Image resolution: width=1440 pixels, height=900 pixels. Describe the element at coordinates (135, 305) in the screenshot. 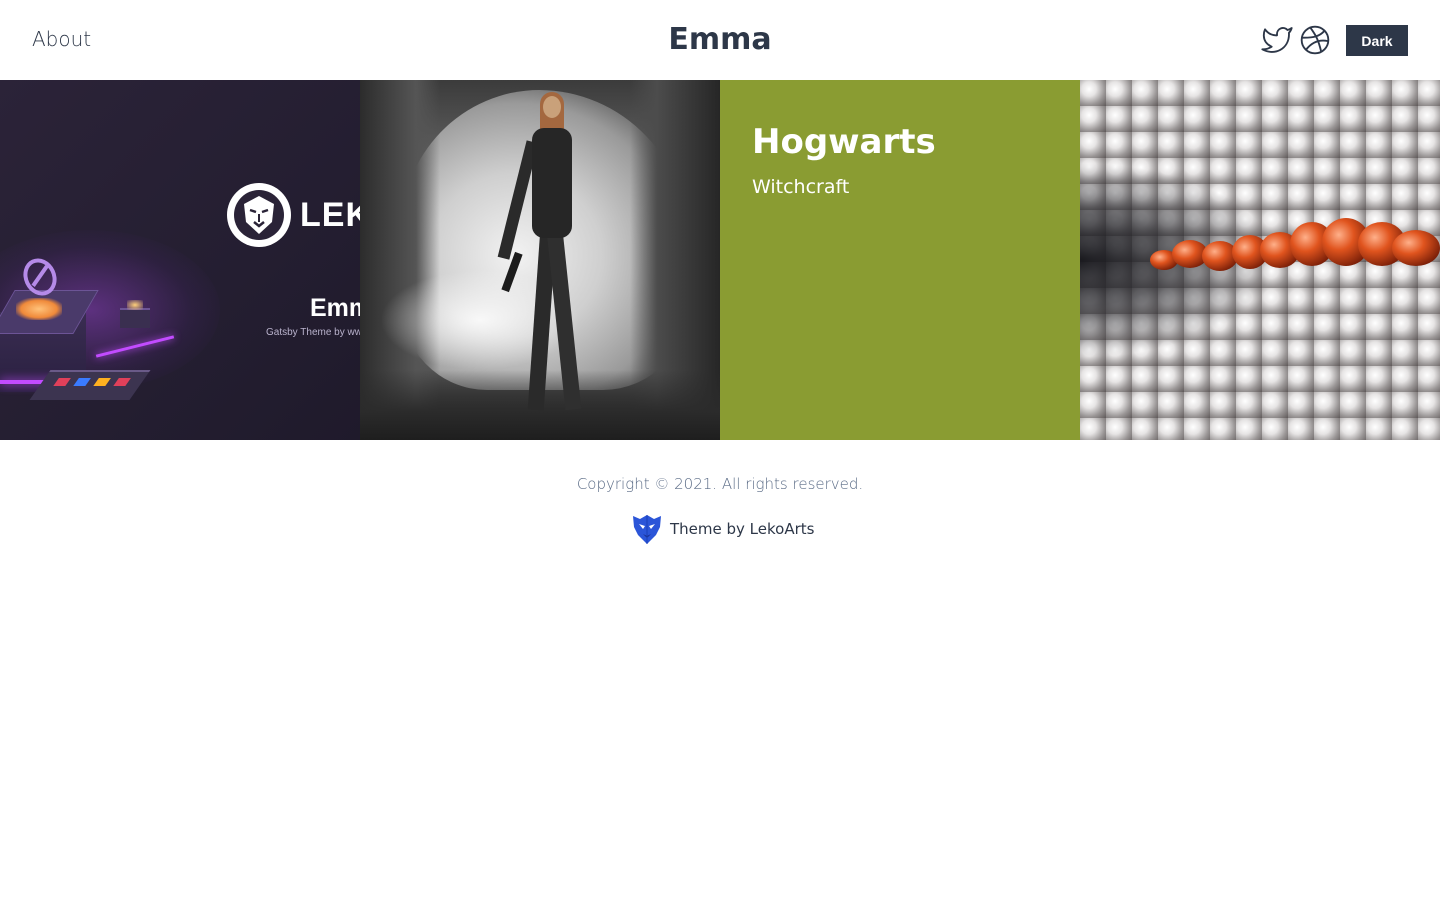

I see `small-light` at that location.